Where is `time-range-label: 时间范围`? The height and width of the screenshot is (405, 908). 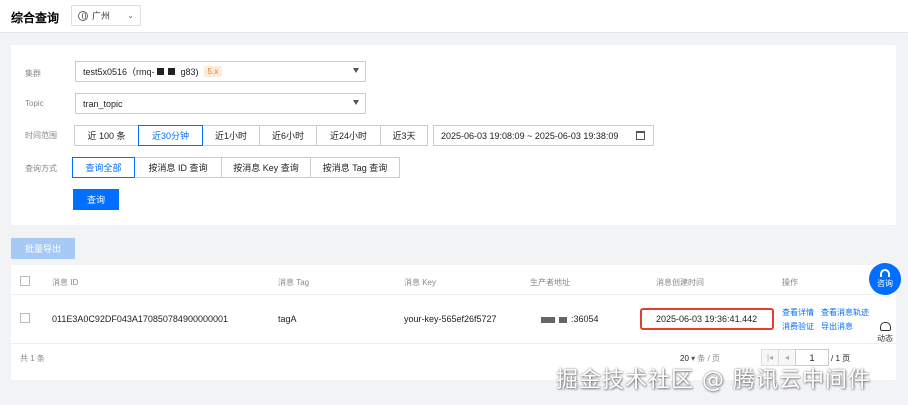
time-range-label: 时间范围 is located at coordinates (41, 135).